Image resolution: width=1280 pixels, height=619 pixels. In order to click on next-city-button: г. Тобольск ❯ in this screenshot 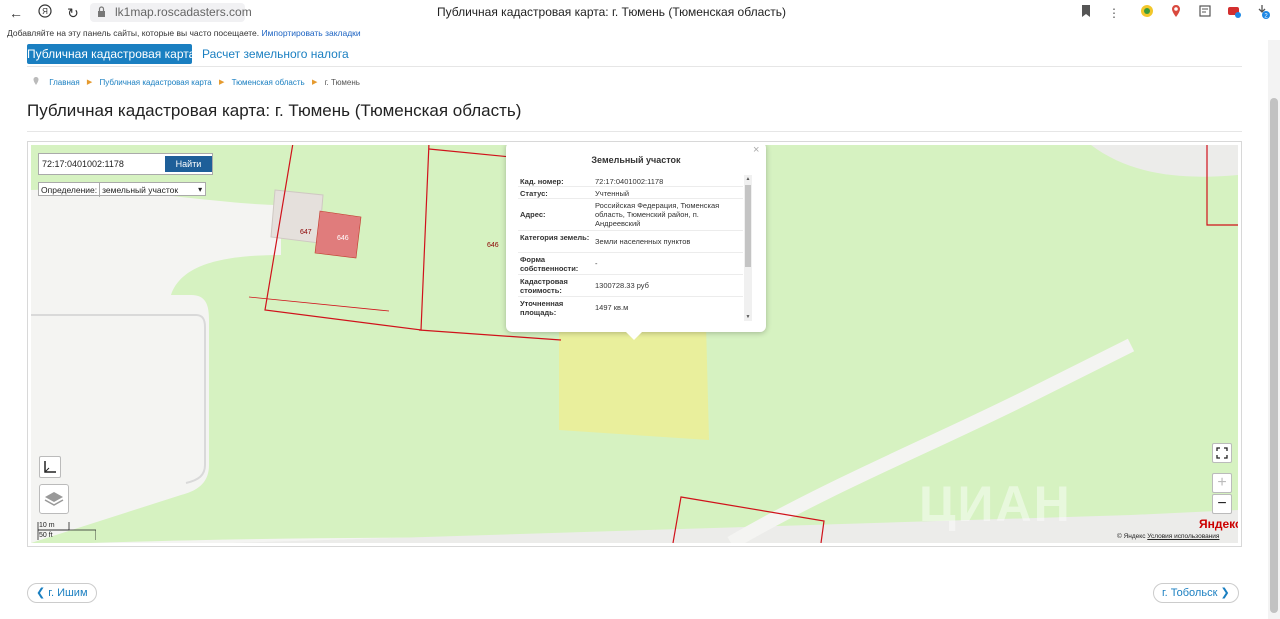, I will do `click(1196, 593)`.